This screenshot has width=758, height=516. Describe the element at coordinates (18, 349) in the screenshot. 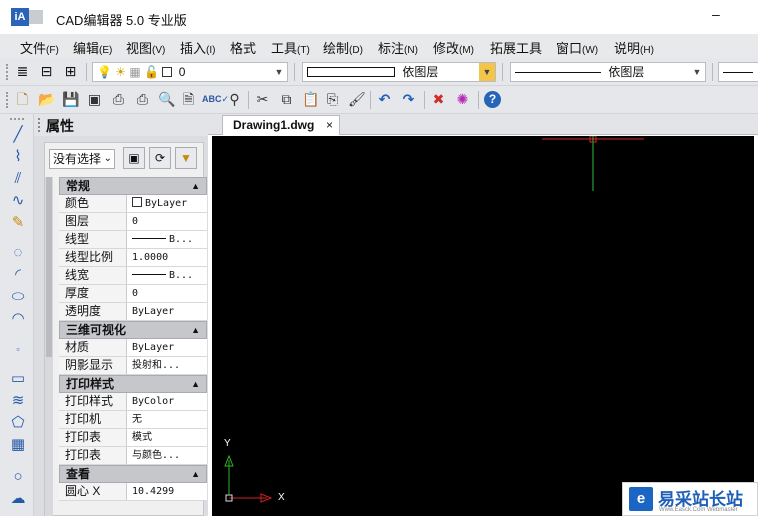

I see `point-tool-icon: ▫` at that location.